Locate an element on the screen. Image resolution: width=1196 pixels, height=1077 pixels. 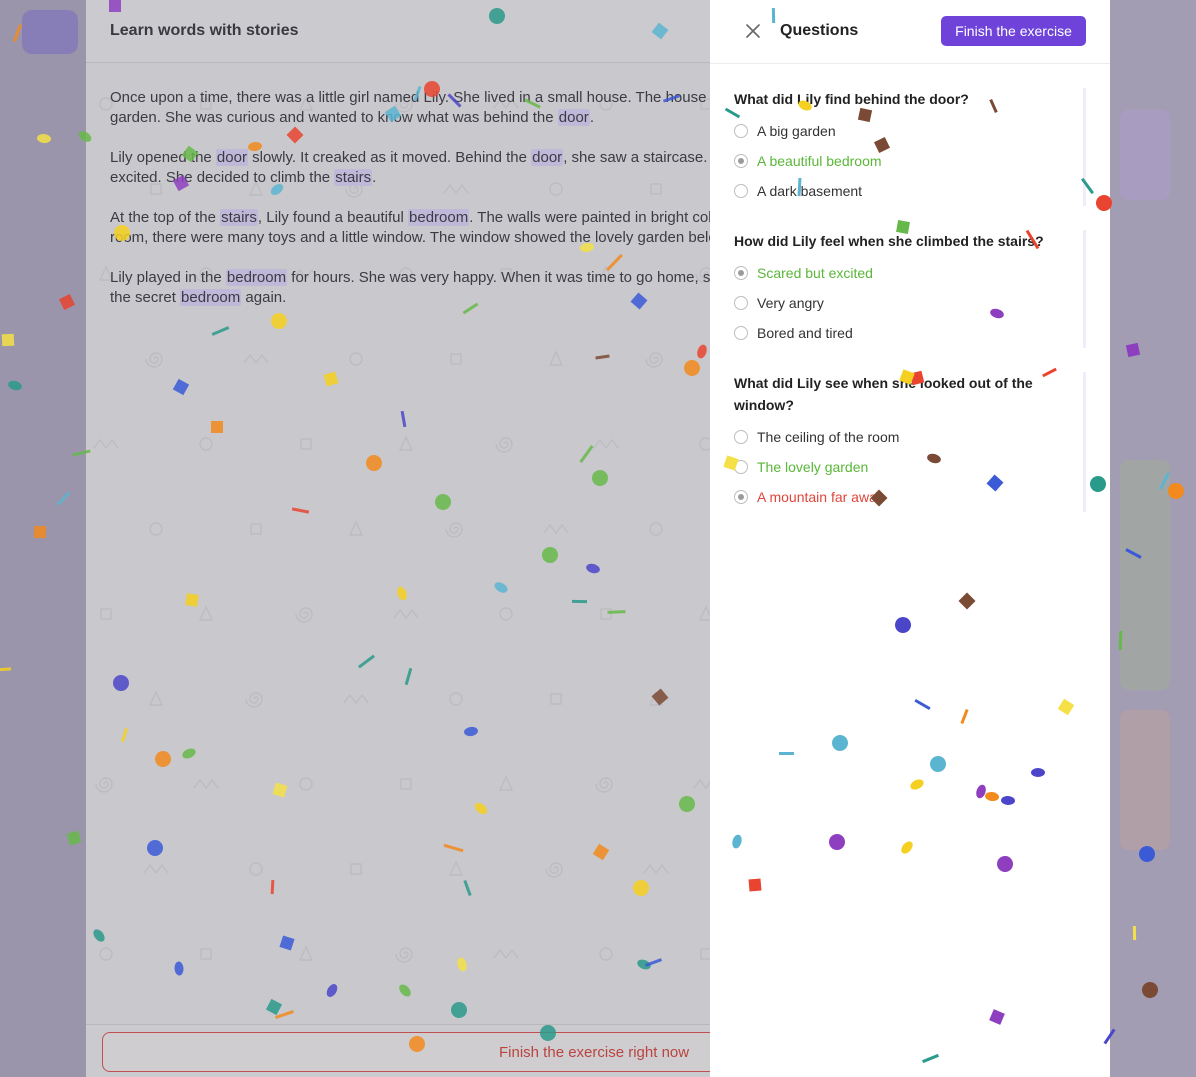
answer-option: A mountain far away is located at coordinates (902, 497).